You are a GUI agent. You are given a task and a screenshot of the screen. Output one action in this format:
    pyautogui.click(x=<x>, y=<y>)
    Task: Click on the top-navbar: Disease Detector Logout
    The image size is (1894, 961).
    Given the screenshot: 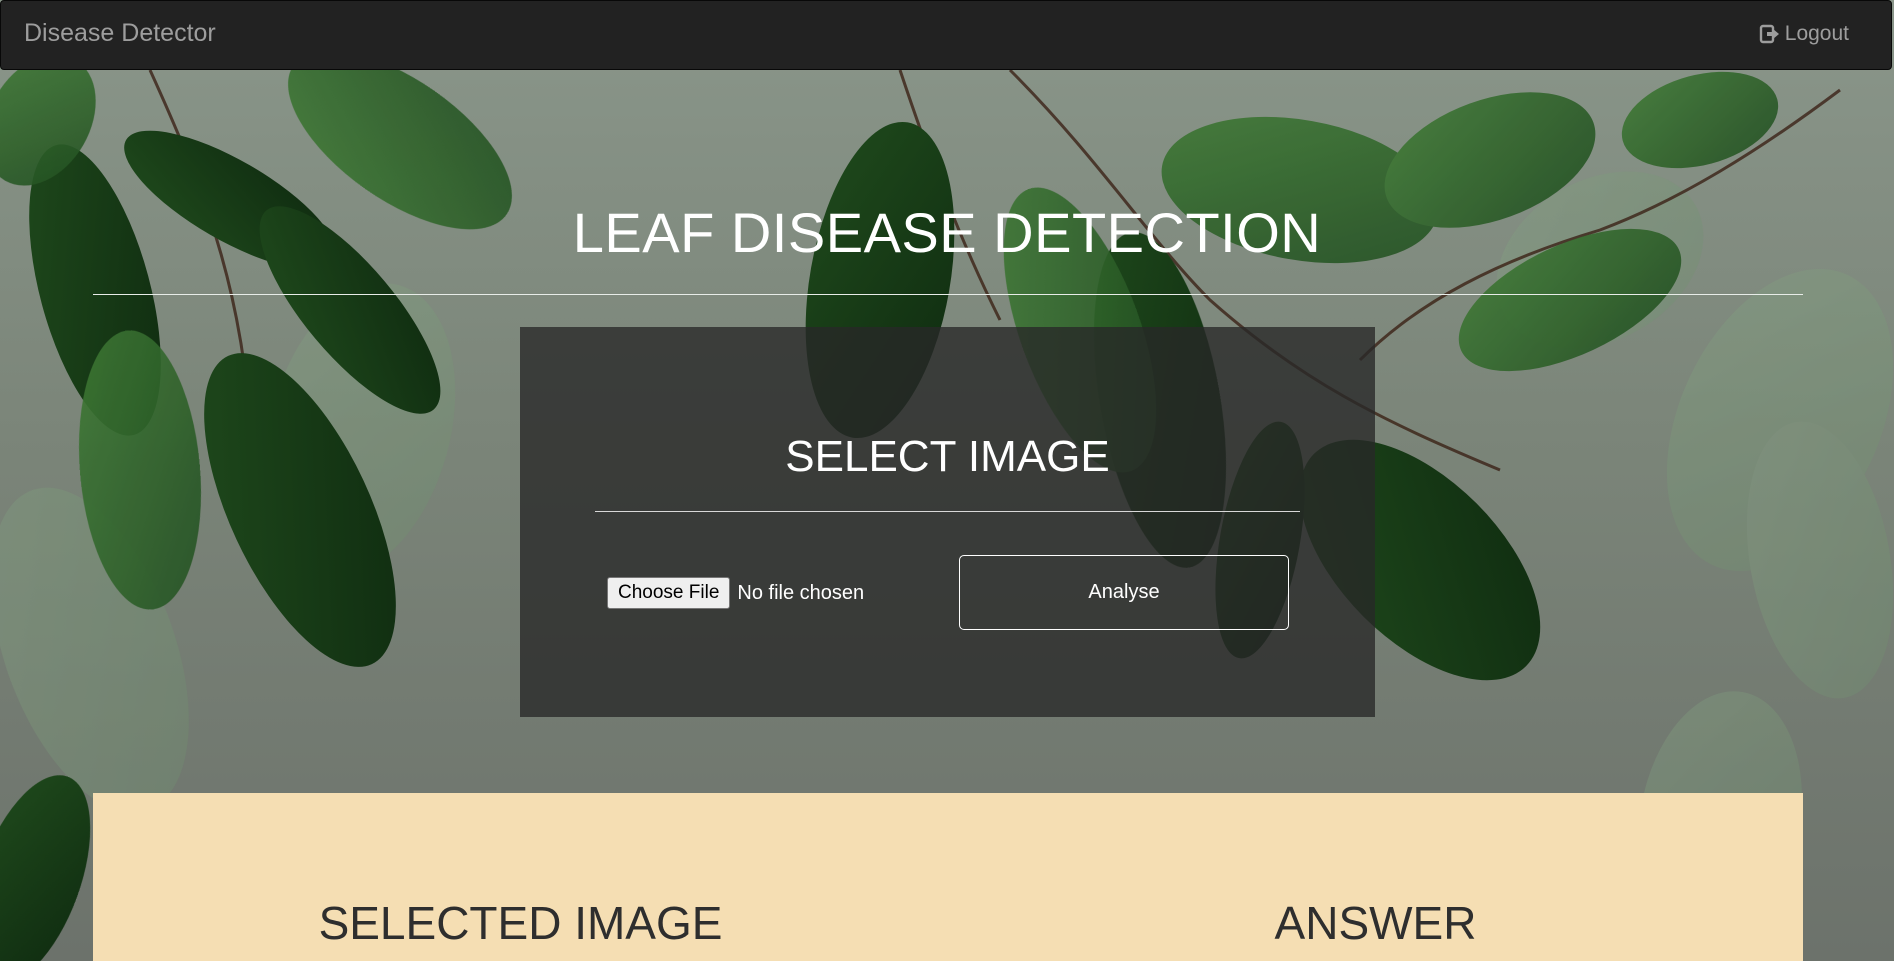 What is the action you would take?
    pyautogui.click(x=946, y=35)
    